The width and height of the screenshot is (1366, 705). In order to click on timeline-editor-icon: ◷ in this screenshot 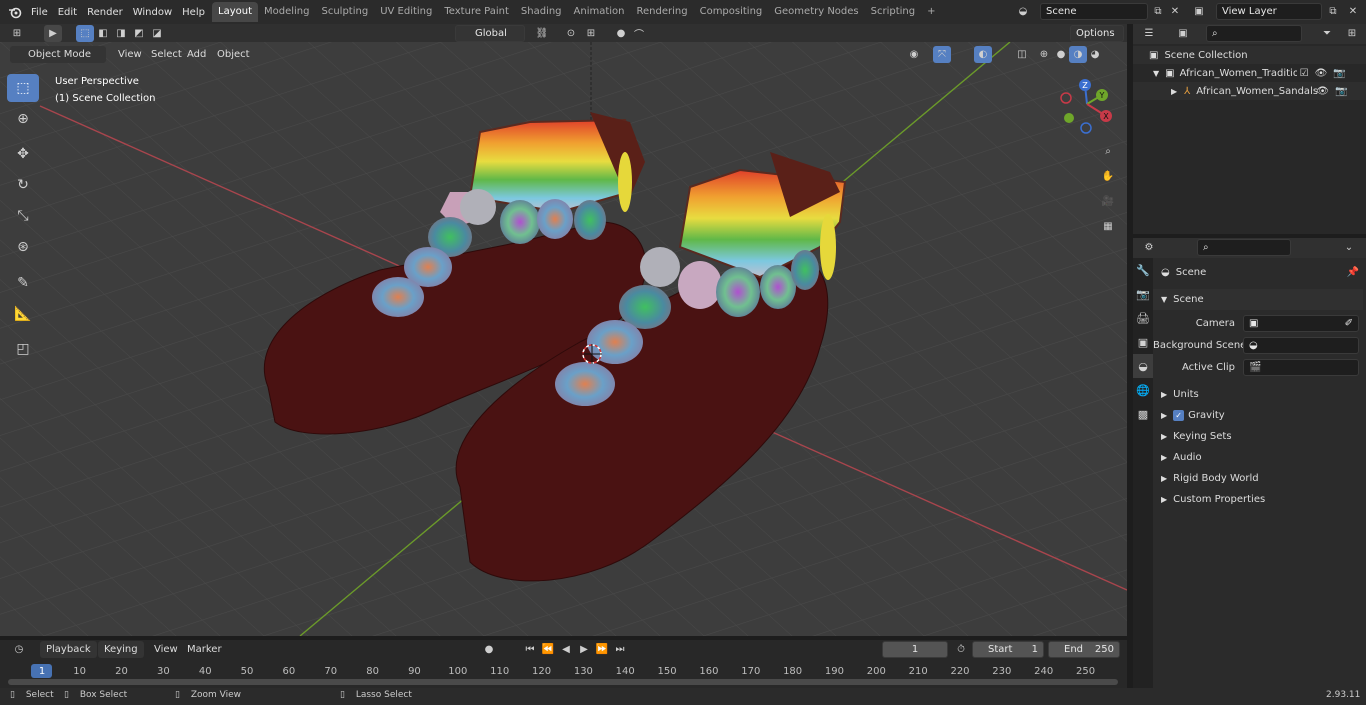, I will do `click(19, 649)`.